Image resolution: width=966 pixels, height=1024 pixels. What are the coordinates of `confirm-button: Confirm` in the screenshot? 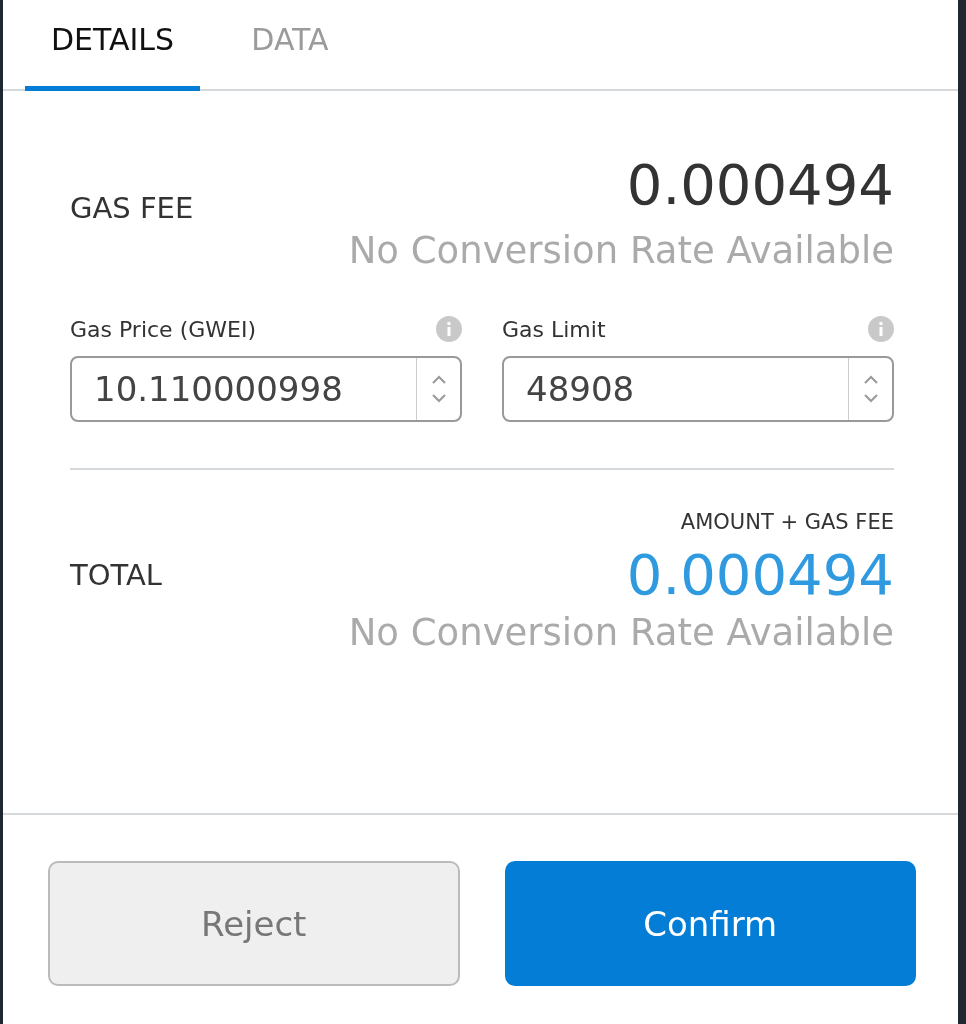 It's located at (710, 923).